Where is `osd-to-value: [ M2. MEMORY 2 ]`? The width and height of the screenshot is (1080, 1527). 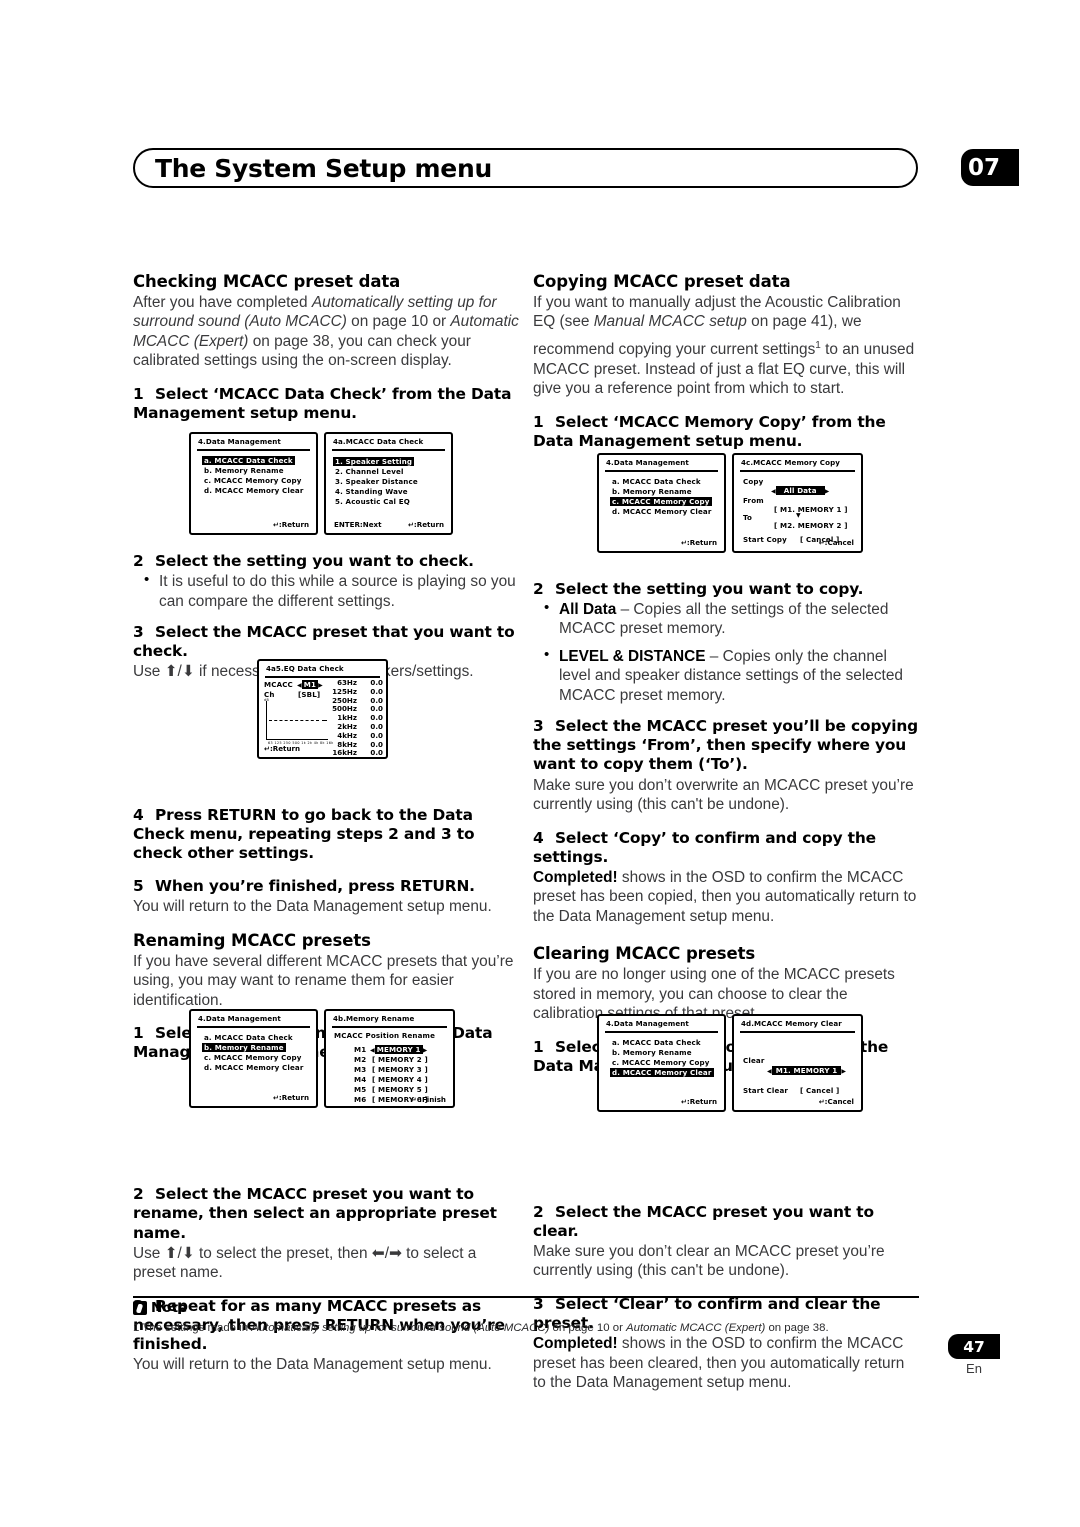 osd-to-value: [ M2. MEMORY 2 ] is located at coordinates (811, 525).